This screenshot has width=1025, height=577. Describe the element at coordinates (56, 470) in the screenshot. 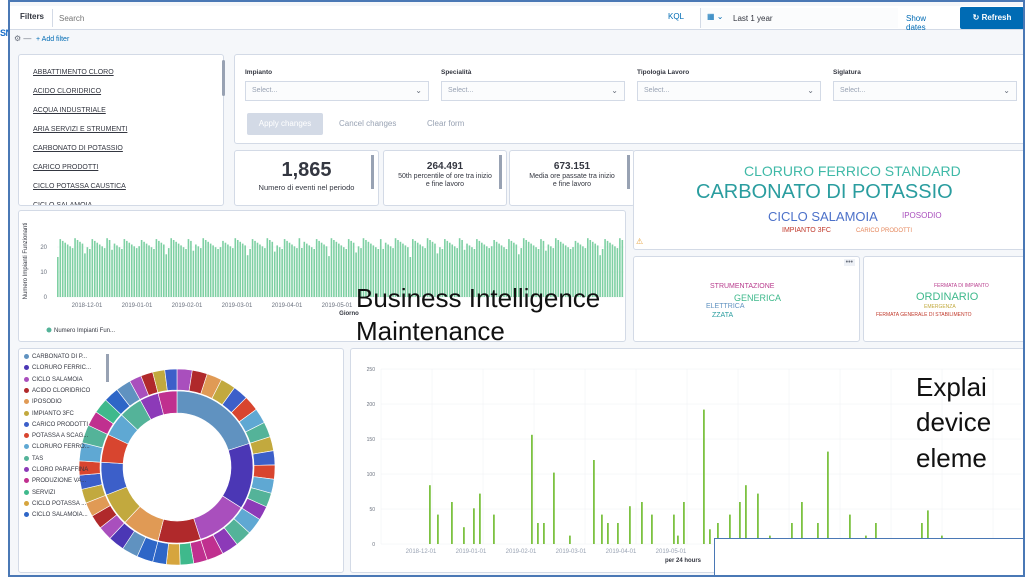

I see `legend-item: CLORO PARAFFINA` at that location.